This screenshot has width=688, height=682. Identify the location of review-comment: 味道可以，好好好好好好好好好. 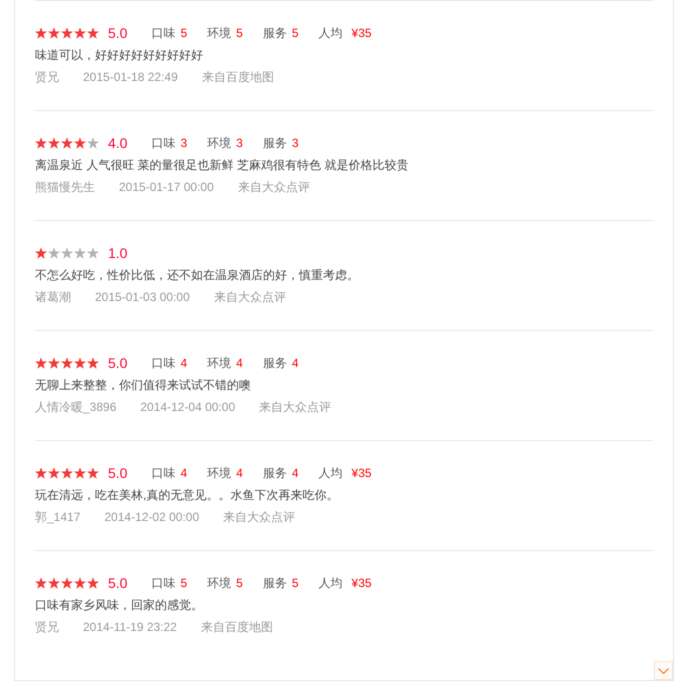
(119, 55).